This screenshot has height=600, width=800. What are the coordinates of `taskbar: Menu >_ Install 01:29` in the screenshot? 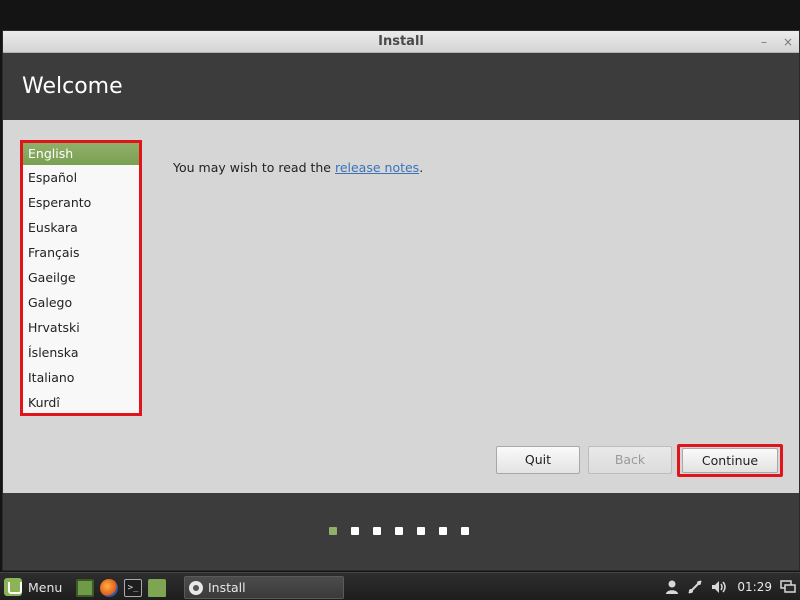 It's located at (400, 586).